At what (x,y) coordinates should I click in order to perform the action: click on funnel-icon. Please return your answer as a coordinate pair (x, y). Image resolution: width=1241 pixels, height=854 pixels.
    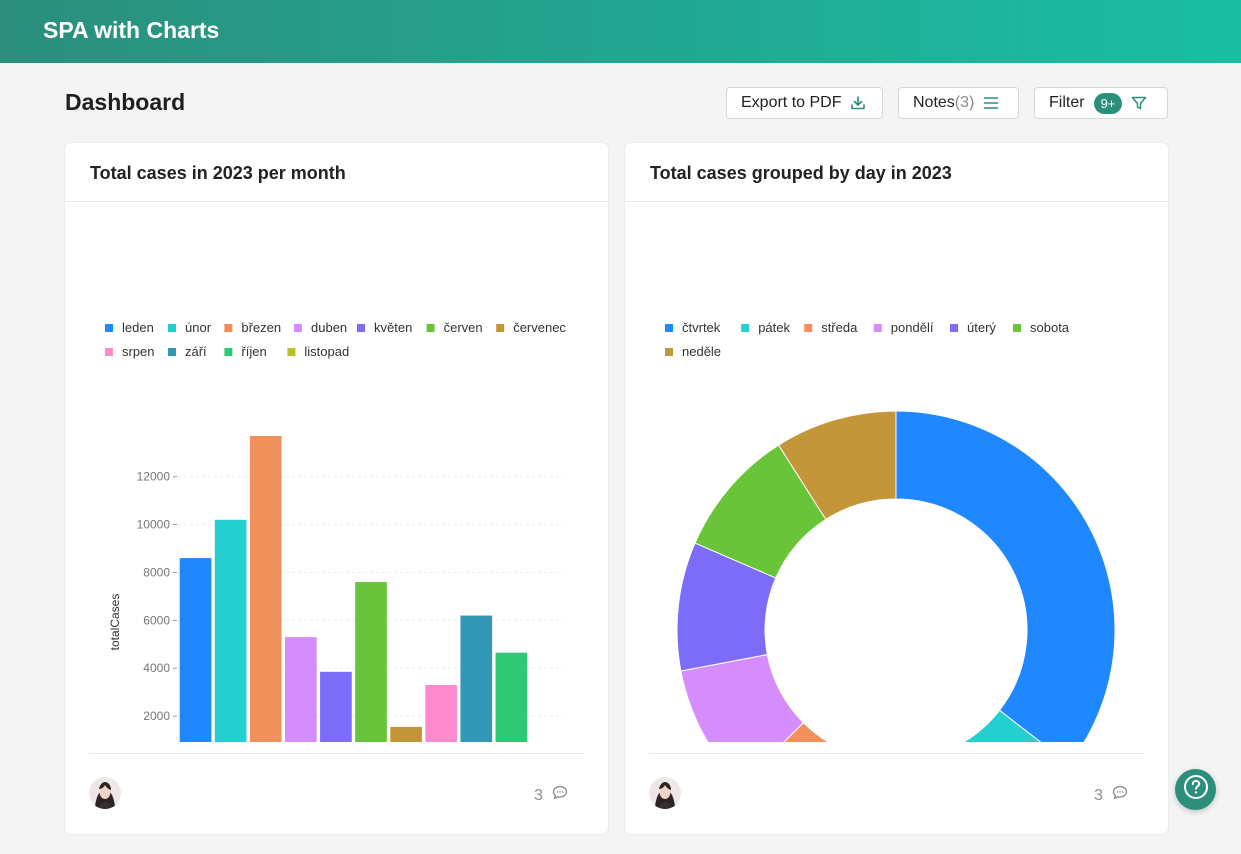
    Looking at the image, I should click on (1139, 103).